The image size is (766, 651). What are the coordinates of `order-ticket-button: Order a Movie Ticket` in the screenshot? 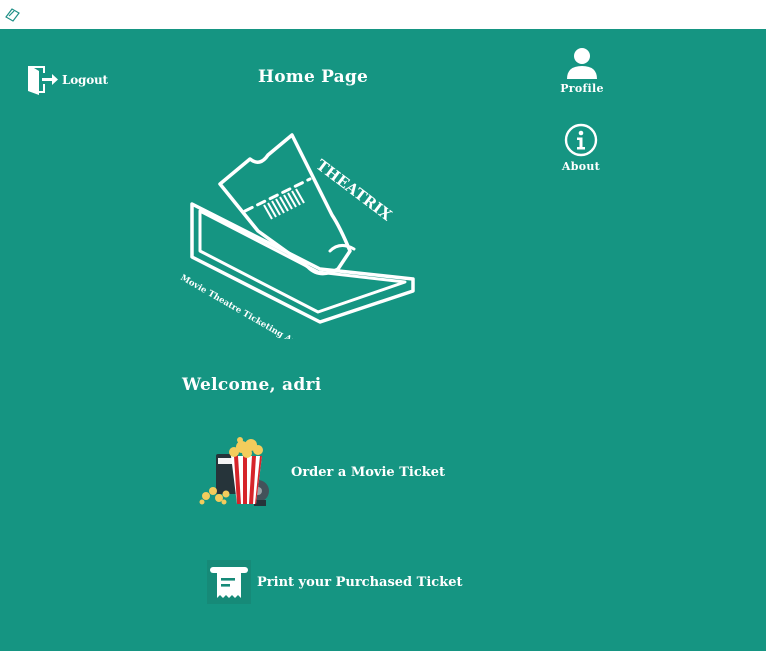 It's located at (320, 472).